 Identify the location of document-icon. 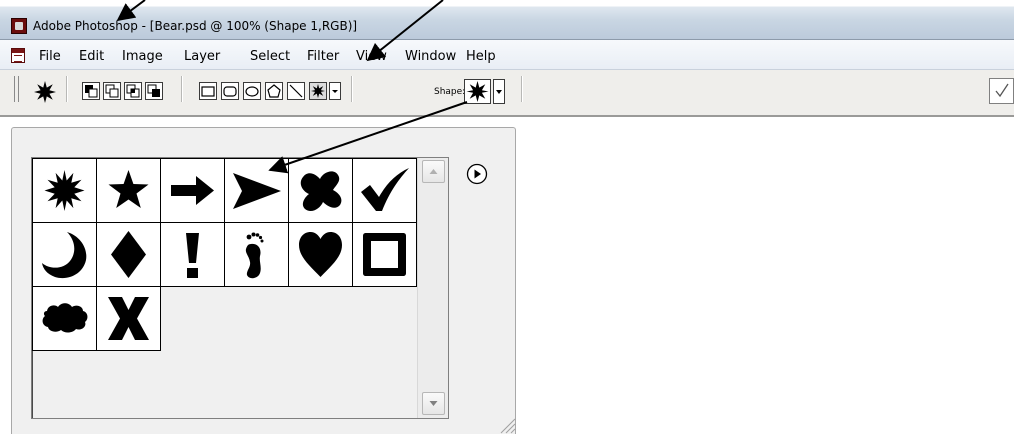
(18, 55).